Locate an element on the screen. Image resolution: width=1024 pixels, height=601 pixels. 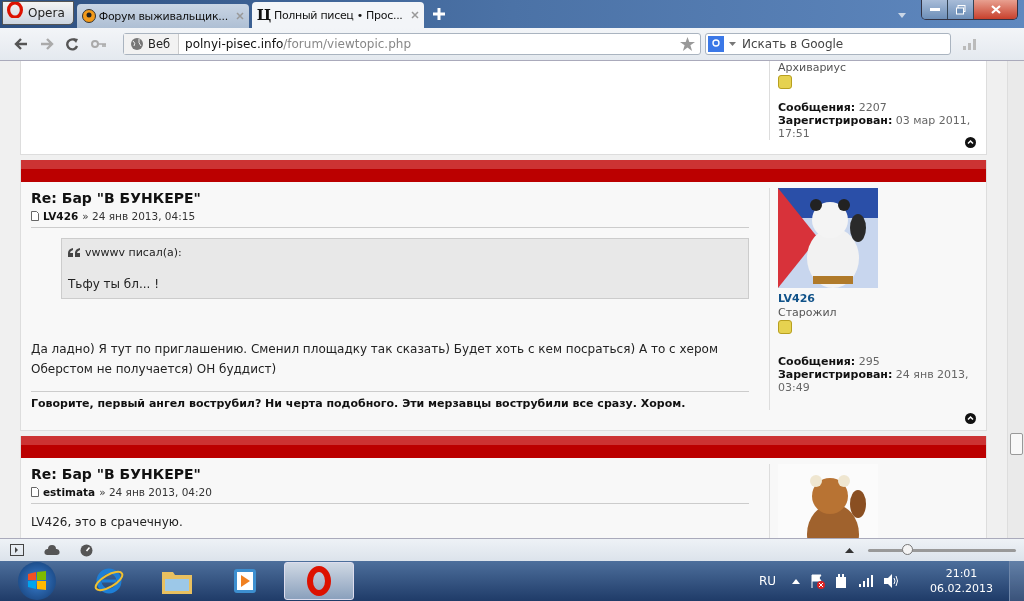
user-rank: Архивариус is located at coordinates (813, 67).